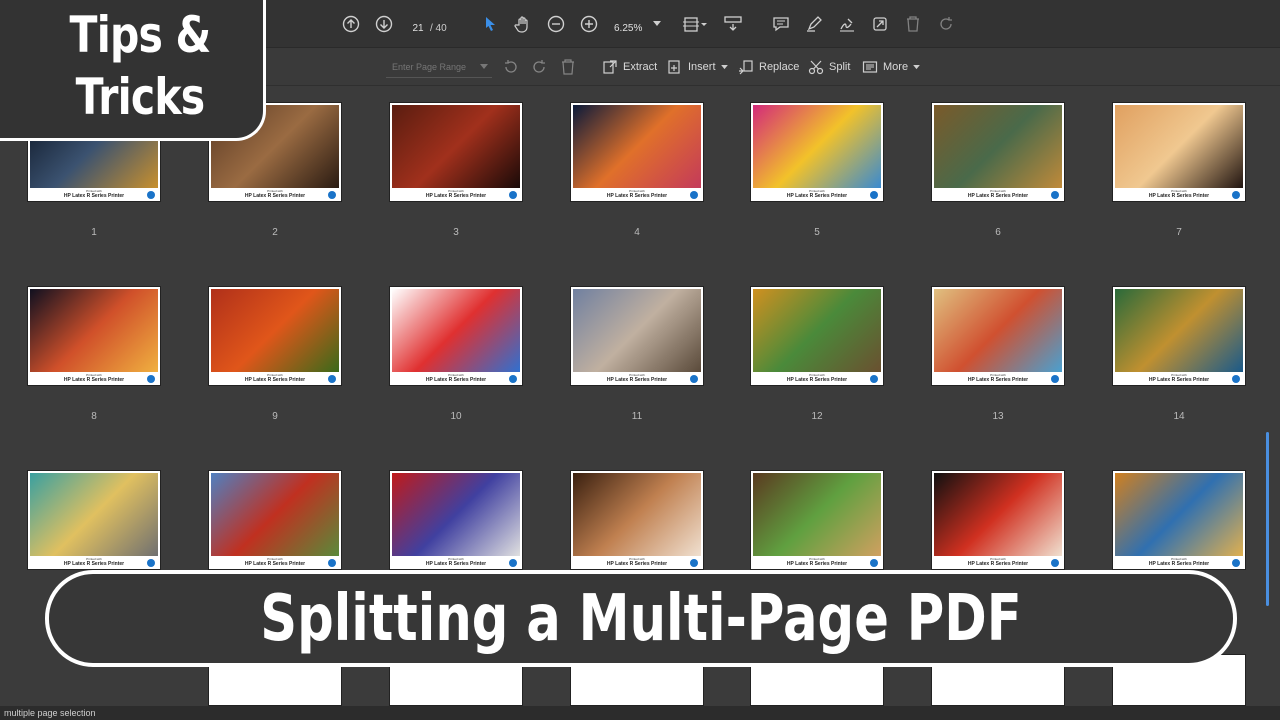  What do you see at coordinates (998, 416) in the screenshot?
I see `page-number-label: 13` at bounding box center [998, 416].